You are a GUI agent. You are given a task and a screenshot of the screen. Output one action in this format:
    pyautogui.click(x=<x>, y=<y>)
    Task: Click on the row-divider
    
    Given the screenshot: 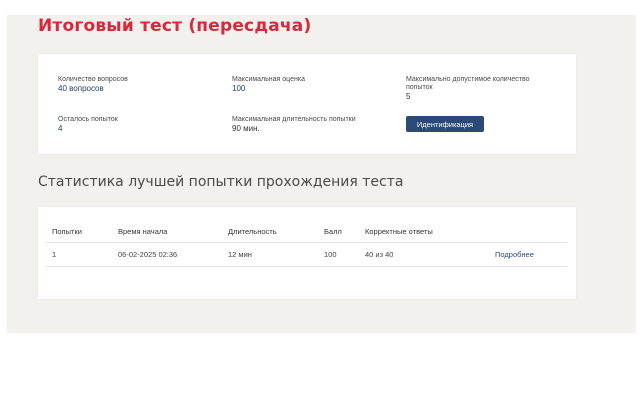 What is the action you would take?
    pyautogui.click(x=306, y=266)
    